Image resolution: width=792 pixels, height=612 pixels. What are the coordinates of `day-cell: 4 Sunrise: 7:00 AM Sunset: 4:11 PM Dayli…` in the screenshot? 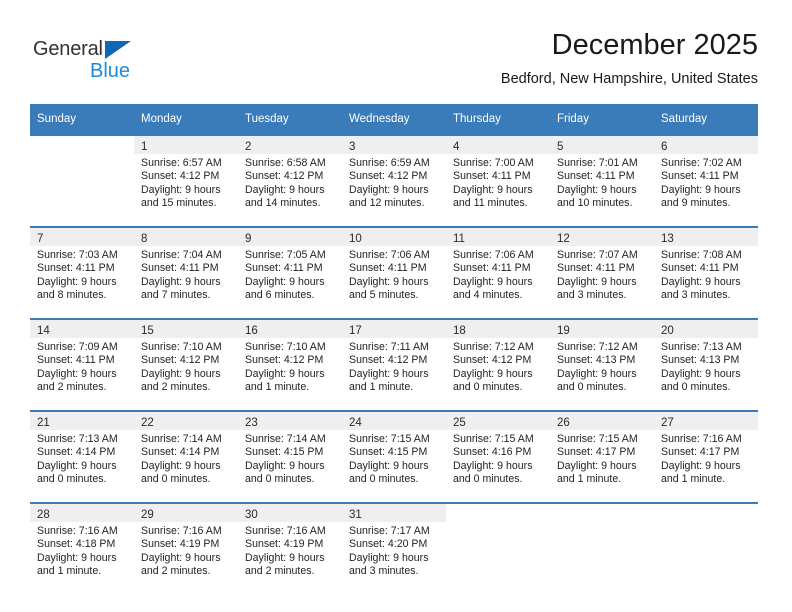 It's located at (498, 180).